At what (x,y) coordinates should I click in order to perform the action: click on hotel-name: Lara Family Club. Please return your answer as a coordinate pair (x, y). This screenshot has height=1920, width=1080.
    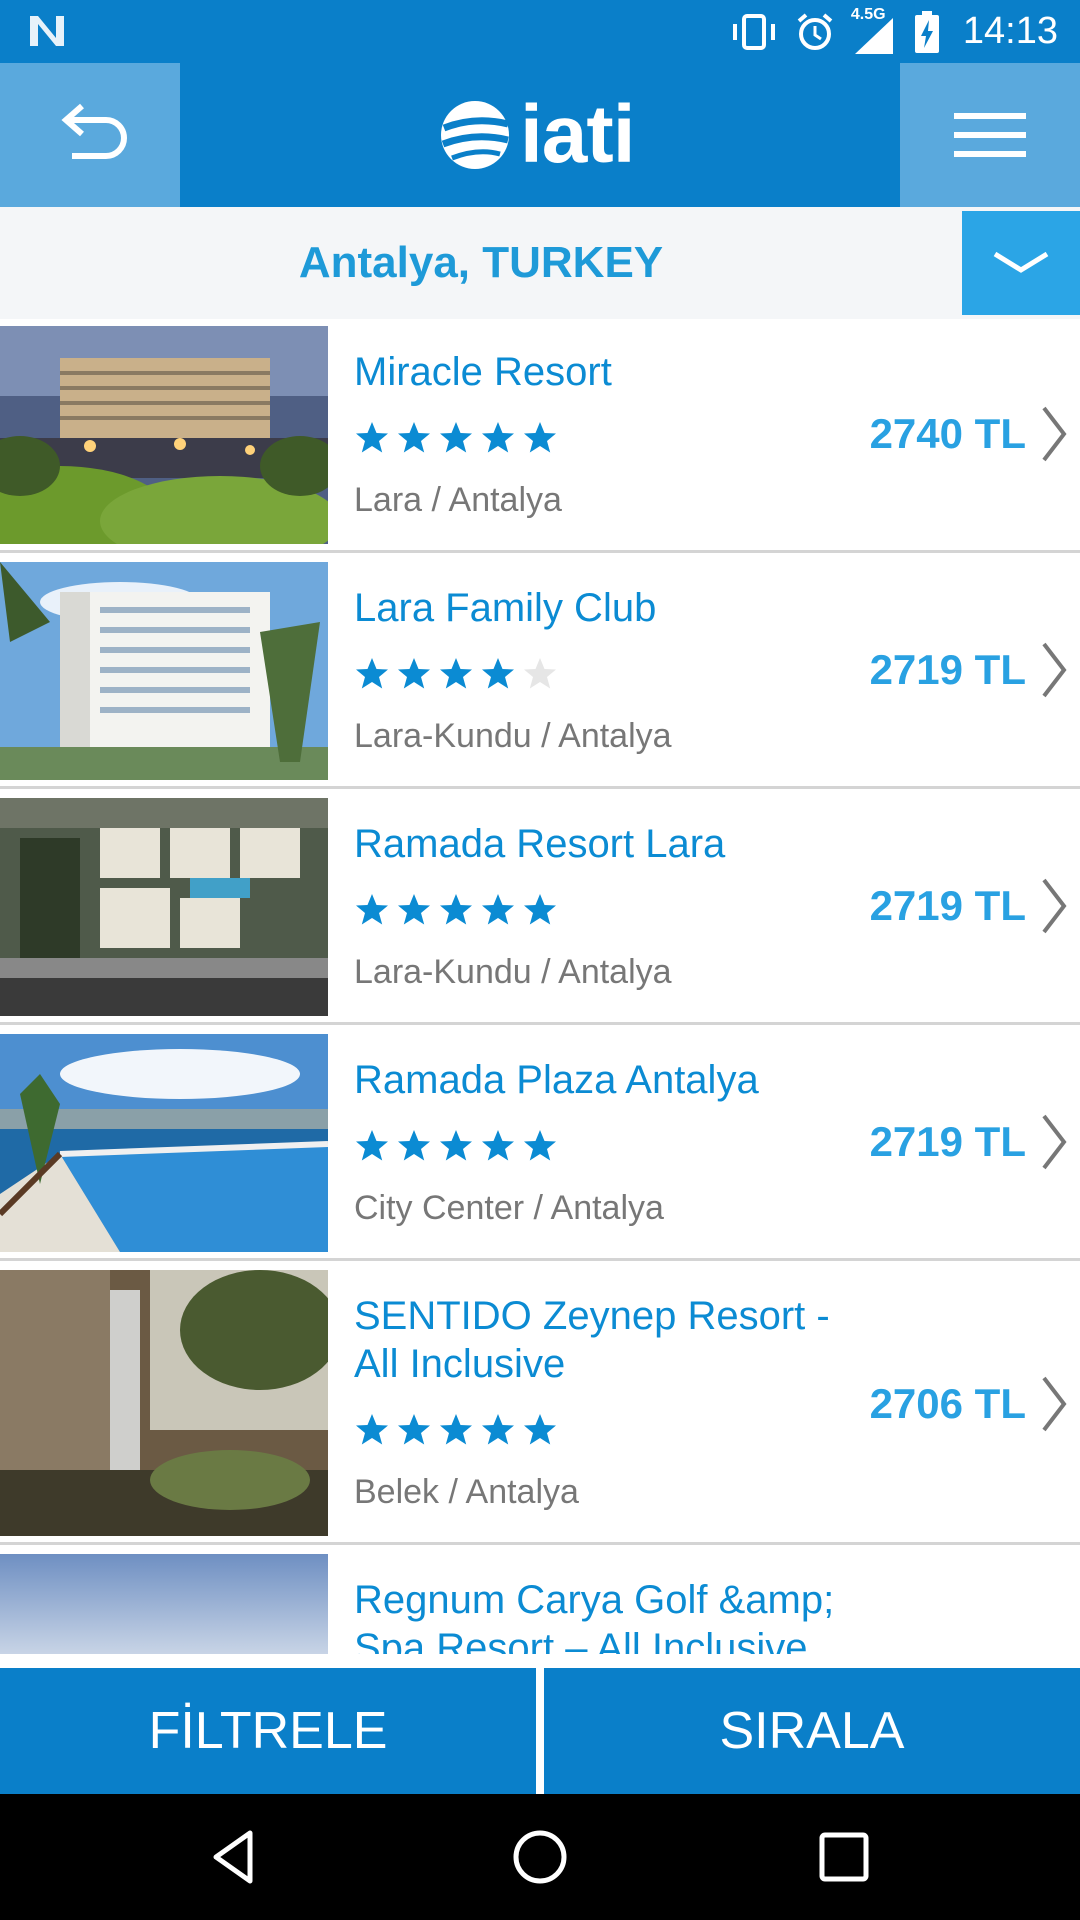
    Looking at the image, I should click on (505, 608).